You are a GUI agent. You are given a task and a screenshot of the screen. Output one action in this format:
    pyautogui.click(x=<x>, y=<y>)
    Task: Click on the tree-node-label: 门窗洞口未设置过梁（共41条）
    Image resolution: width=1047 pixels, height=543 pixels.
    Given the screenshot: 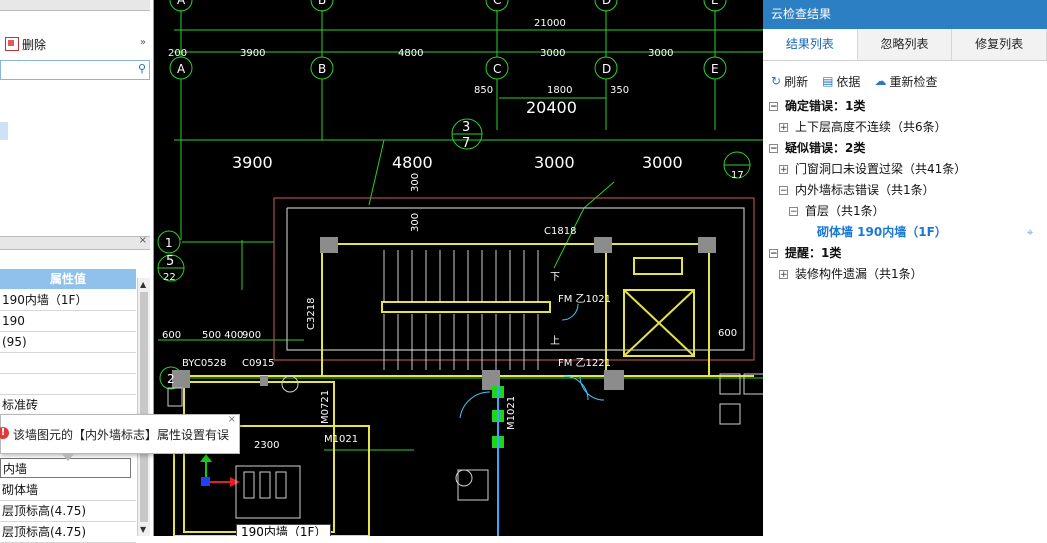 What is the action you would take?
    pyautogui.click(x=881, y=169)
    